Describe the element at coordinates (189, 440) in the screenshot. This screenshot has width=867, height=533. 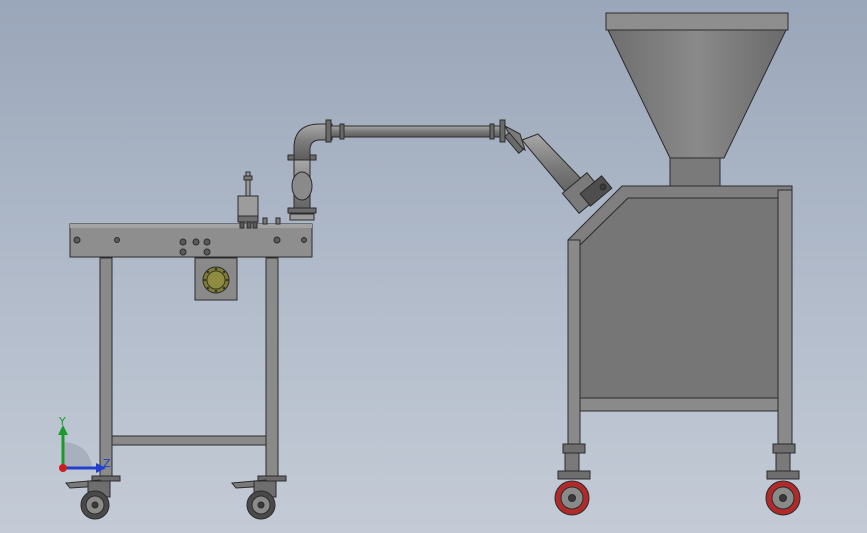
I see `left-stand-crossbar` at that location.